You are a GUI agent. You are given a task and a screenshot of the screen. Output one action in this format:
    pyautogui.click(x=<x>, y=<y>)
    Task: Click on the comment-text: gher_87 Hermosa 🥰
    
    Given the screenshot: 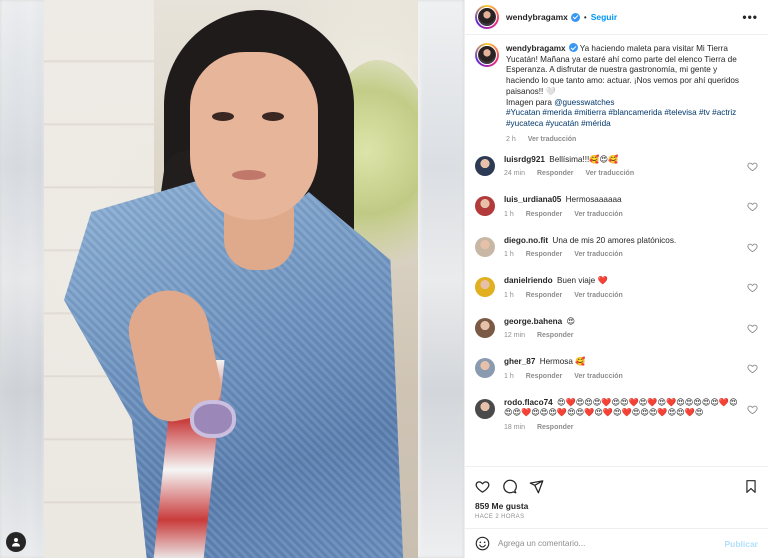 What is the action you would take?
    pyautogui.click(x=621, y=362)
    